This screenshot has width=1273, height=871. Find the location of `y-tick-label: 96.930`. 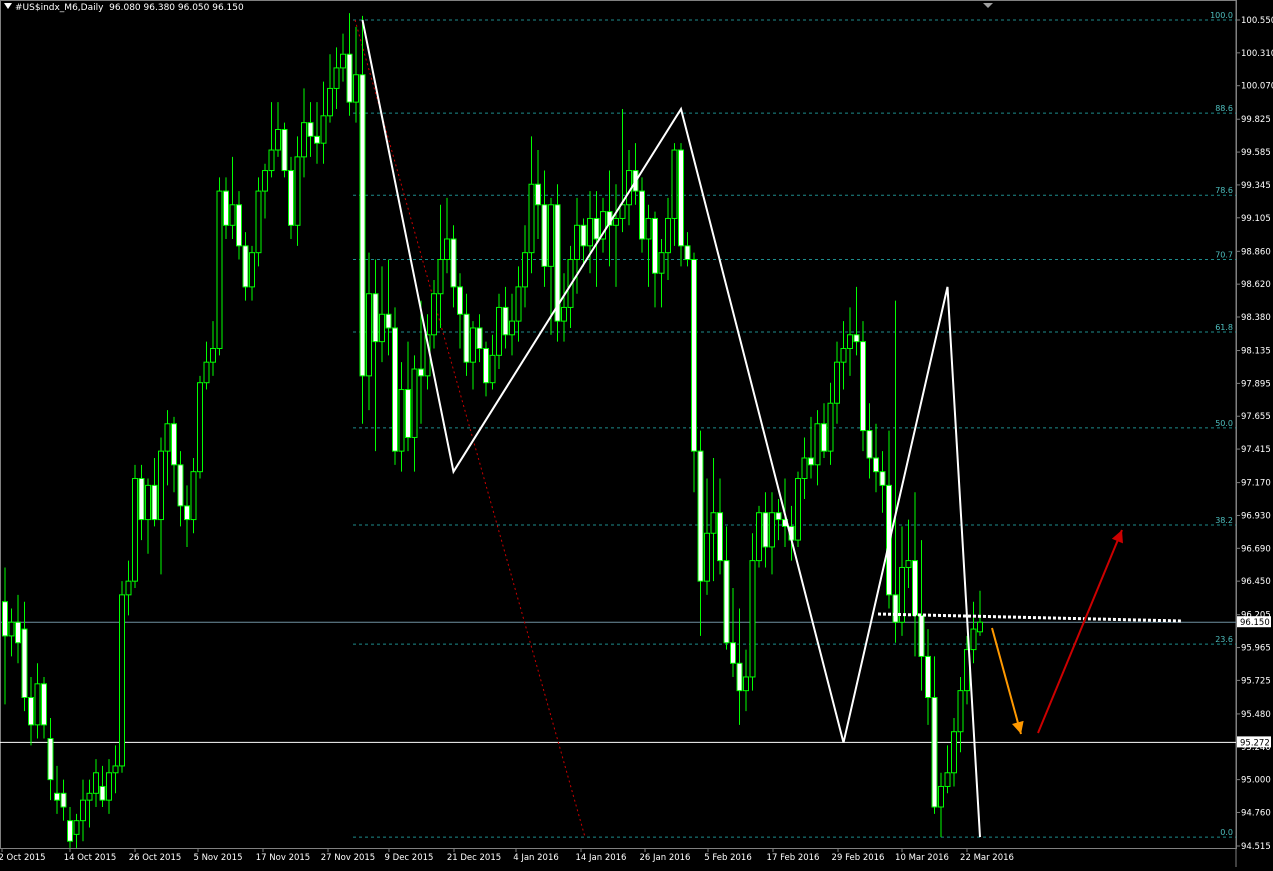

y-tick-label: 96.930 is located at coordinates (1256, 516).